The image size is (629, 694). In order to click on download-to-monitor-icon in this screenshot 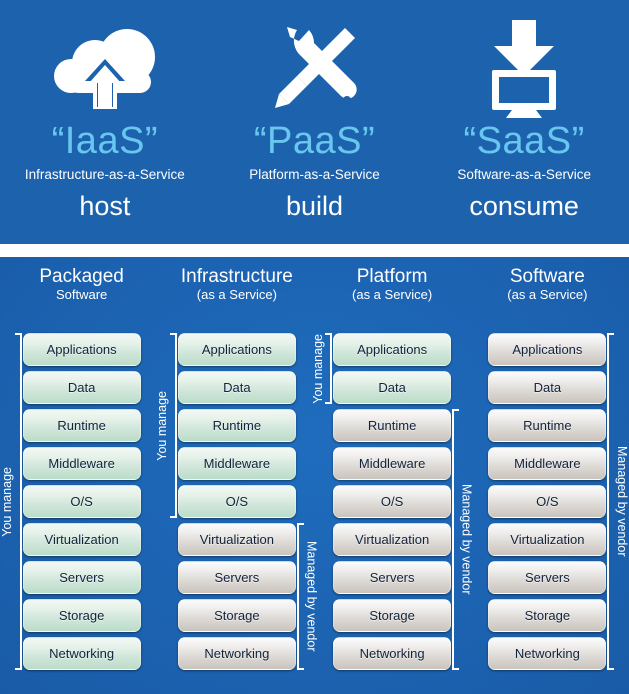, I will do `click(524, 68)`.